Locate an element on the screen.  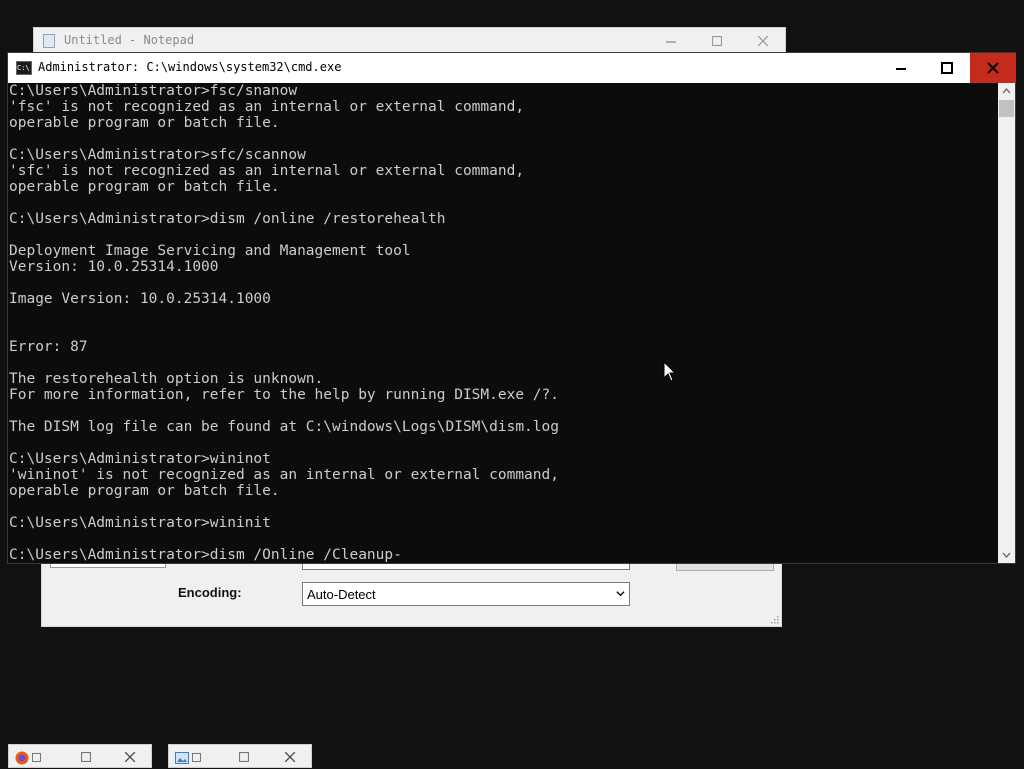
scrollbar-thumb is located at coordinates (1006, 108).